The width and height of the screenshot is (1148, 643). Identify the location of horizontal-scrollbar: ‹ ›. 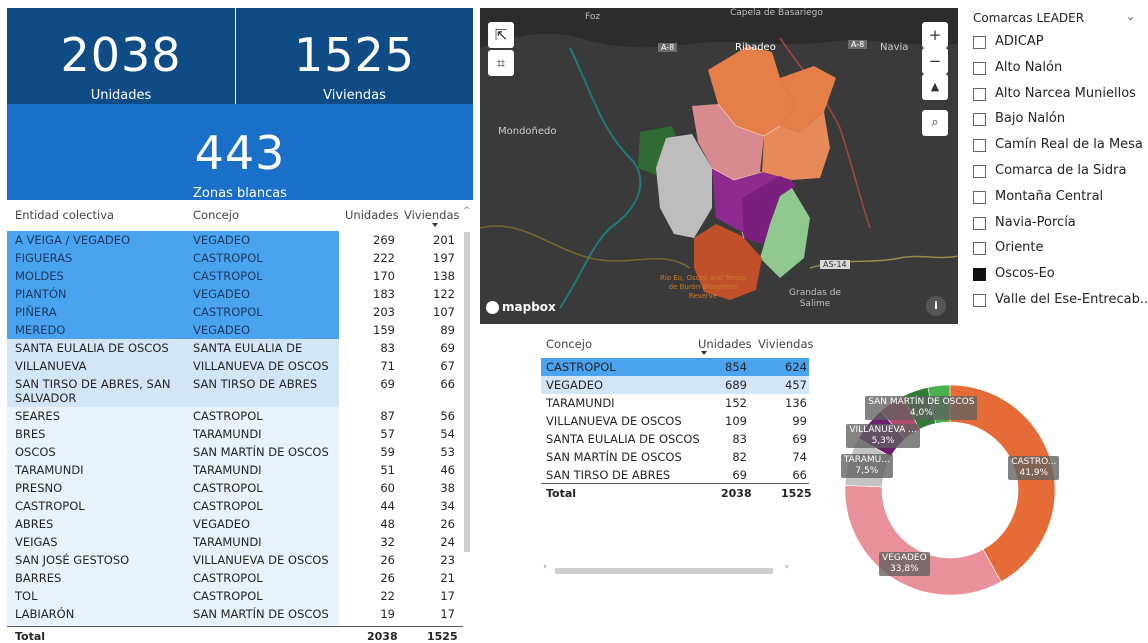
(672, 569).